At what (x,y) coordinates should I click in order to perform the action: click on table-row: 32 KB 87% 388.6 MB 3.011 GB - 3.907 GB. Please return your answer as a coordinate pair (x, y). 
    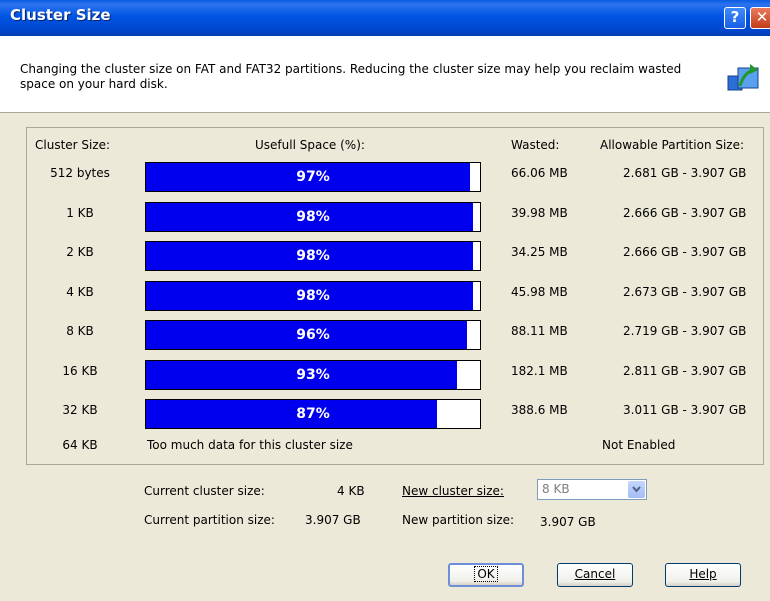
    Looking at the image, I should click on (395, 413).